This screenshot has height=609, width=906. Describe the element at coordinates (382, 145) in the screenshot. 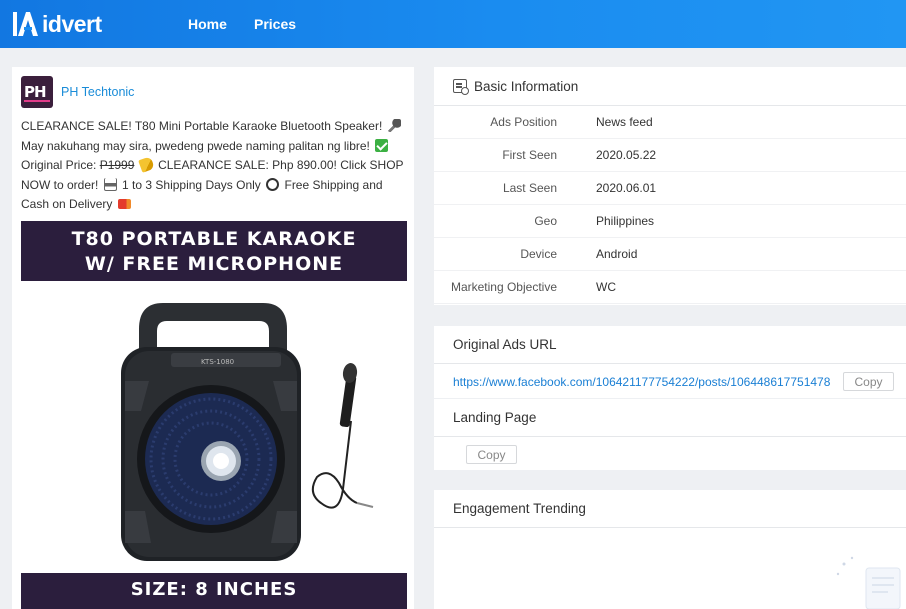

I see `check-mark-emoji-icon` at that location.